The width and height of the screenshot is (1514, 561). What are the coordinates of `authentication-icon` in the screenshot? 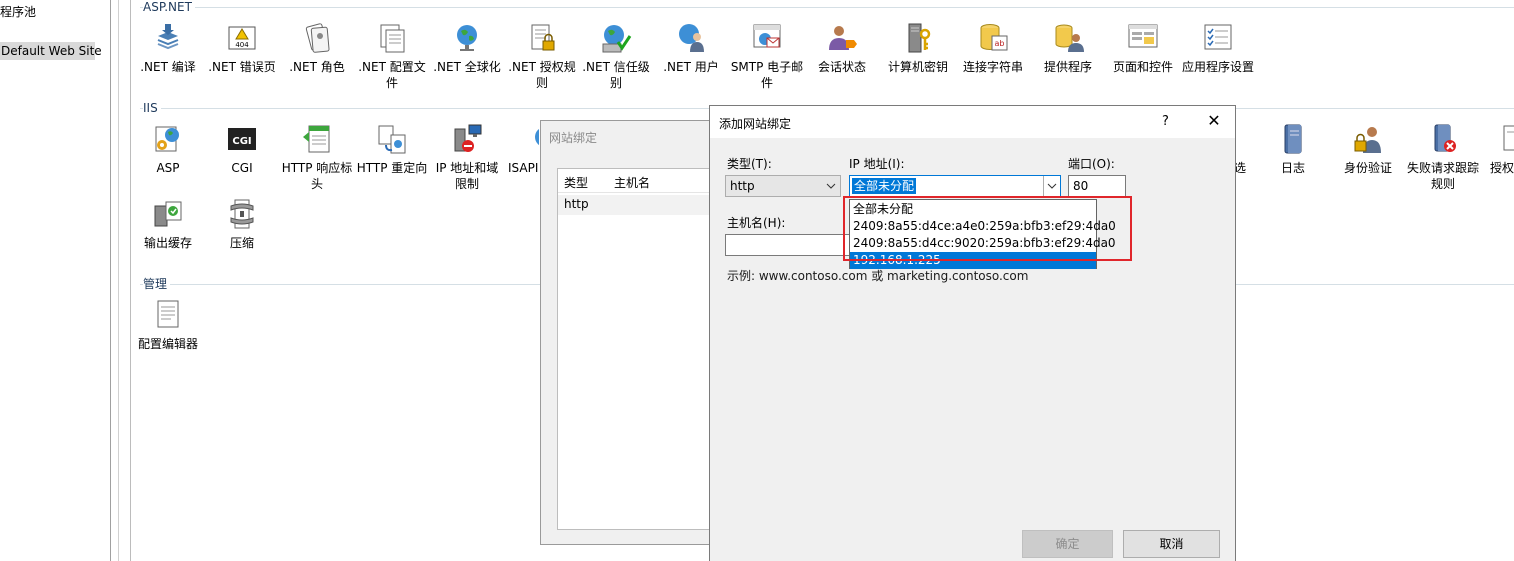 It's located at (1368, 139).